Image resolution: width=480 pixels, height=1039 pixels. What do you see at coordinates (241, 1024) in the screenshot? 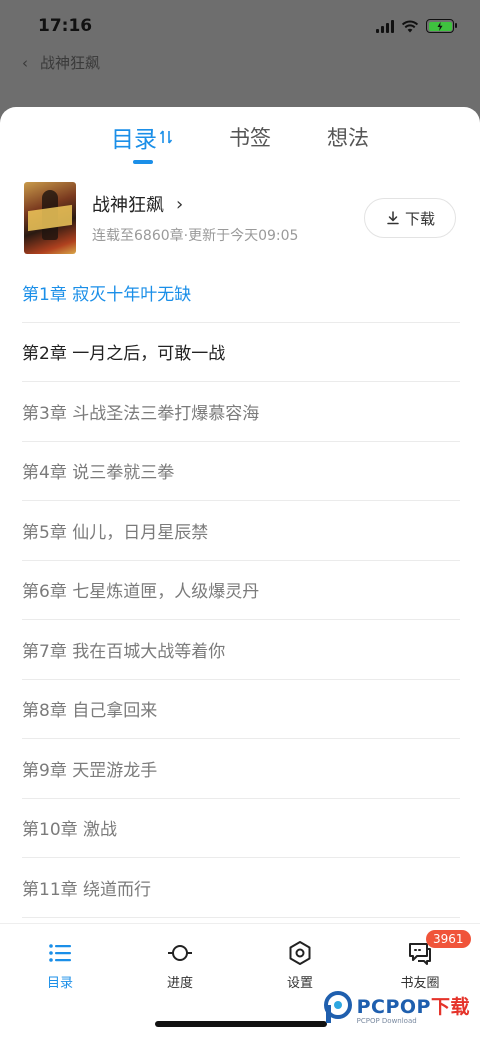
I see `home-indicator` at bounding box center [241, 1024].